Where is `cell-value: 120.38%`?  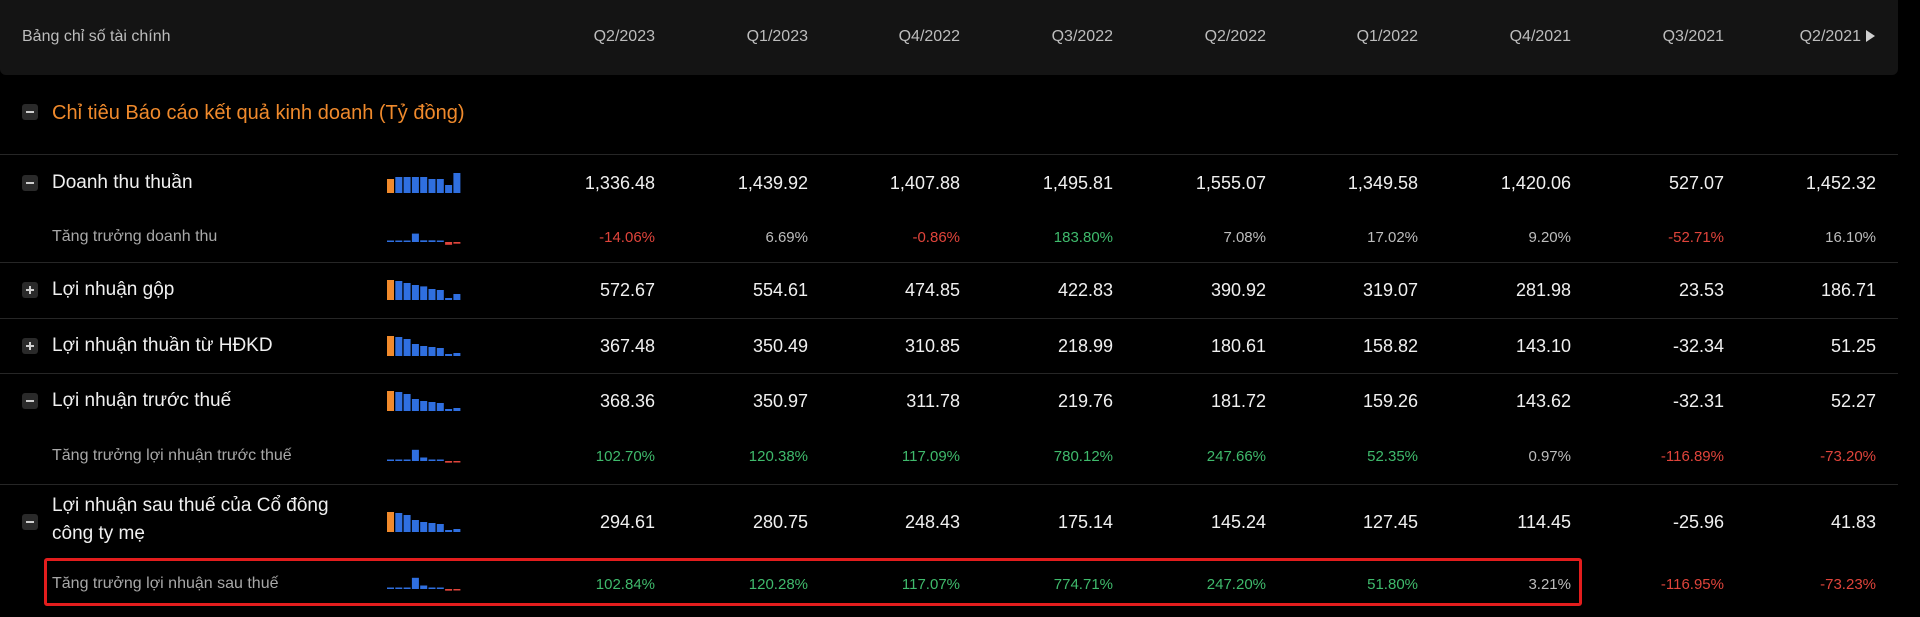 cell-value: 120.38% is located at coordinates (778, 456).